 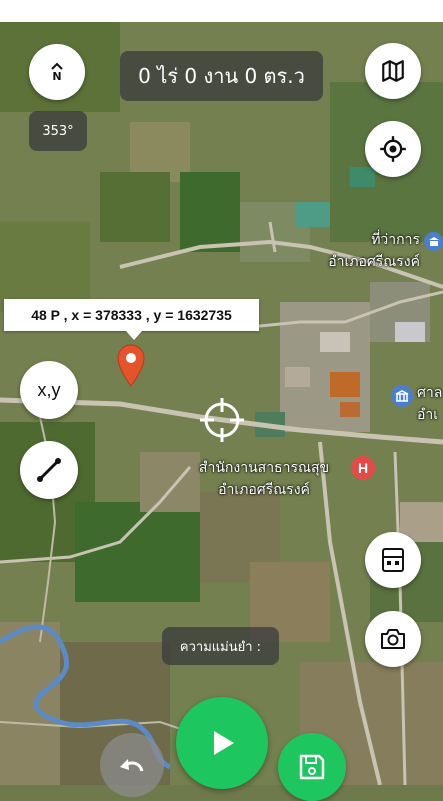 I want to click on bearing-readout: 353°, so click(x=58, y=131).